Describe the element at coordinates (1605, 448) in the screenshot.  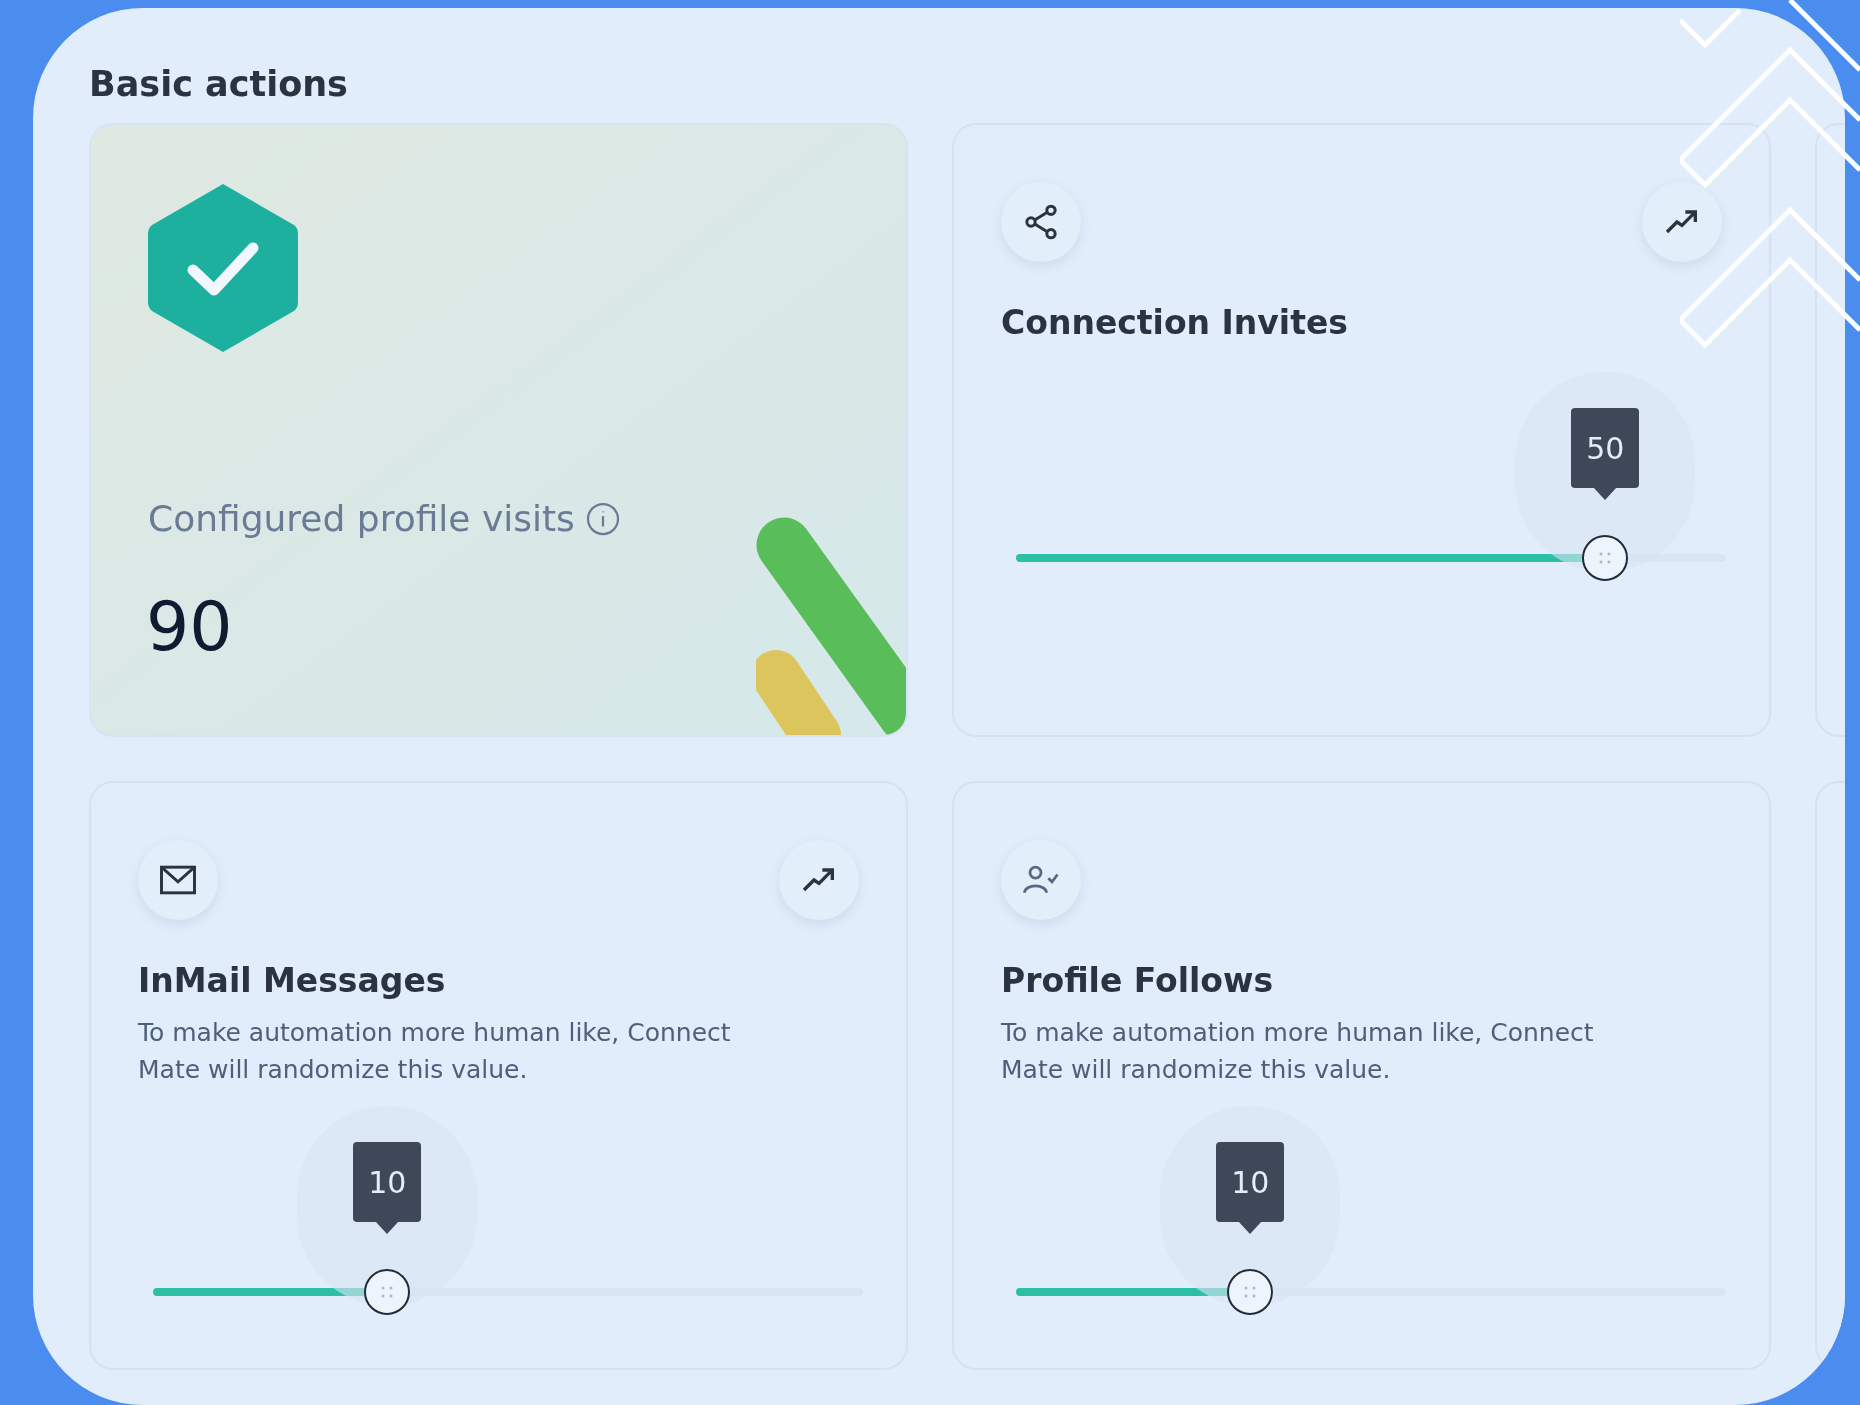
I see `value-tooltip: 50` at that location.